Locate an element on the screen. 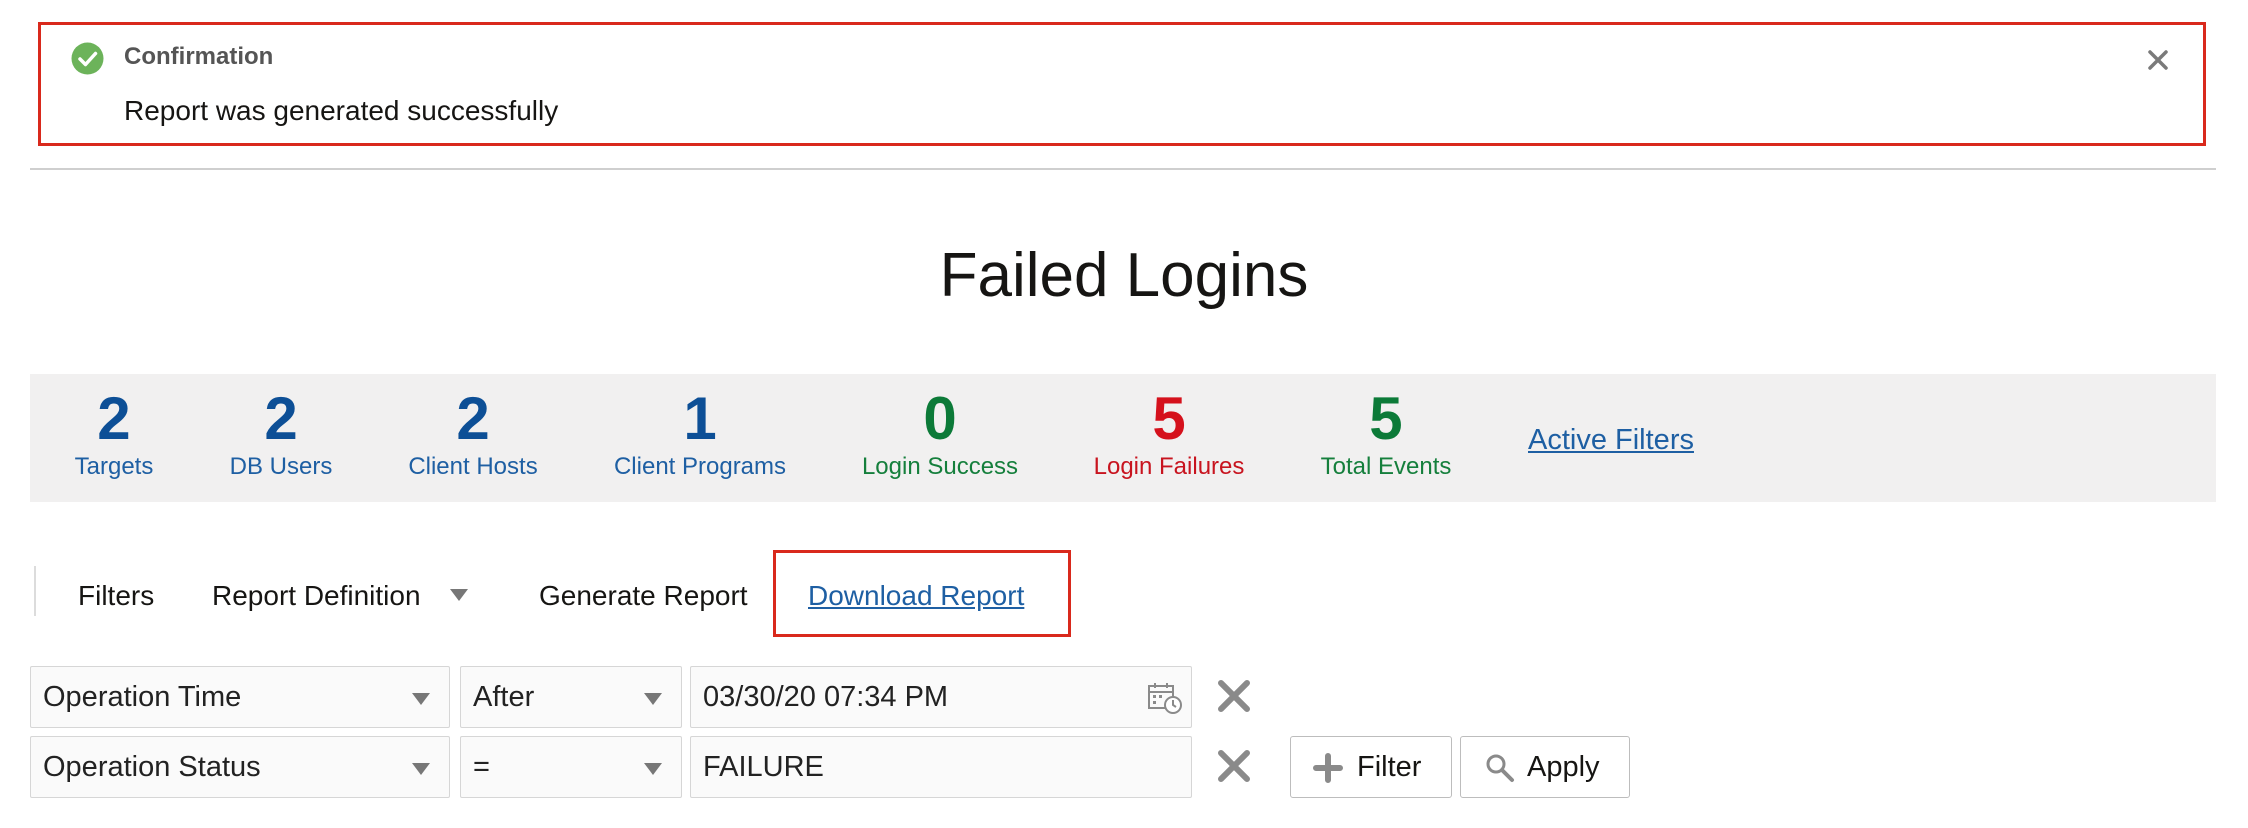 The image size is (2248, 828). page-title: Failed Logins is located at coordinates (1124, 275).